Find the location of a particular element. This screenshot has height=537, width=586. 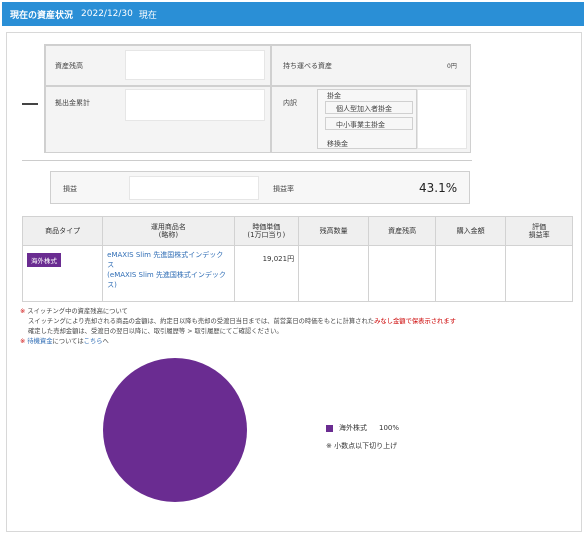

cell-purchase is located at coordinates (471, 273).